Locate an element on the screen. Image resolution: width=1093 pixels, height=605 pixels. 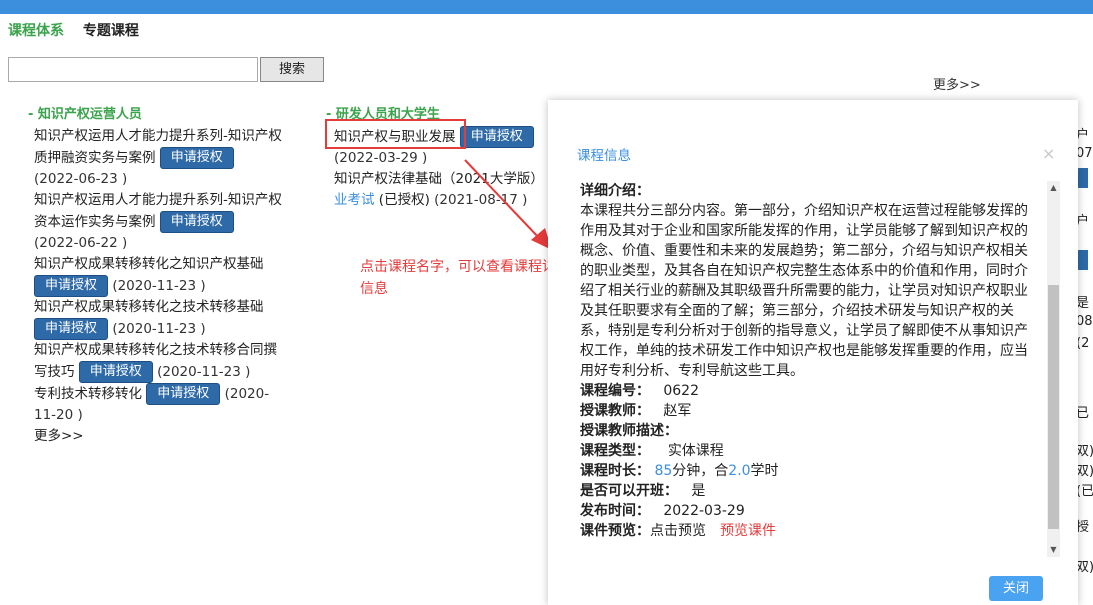
publish-date: 2022-03-29 is located at coordinates (704, 511).